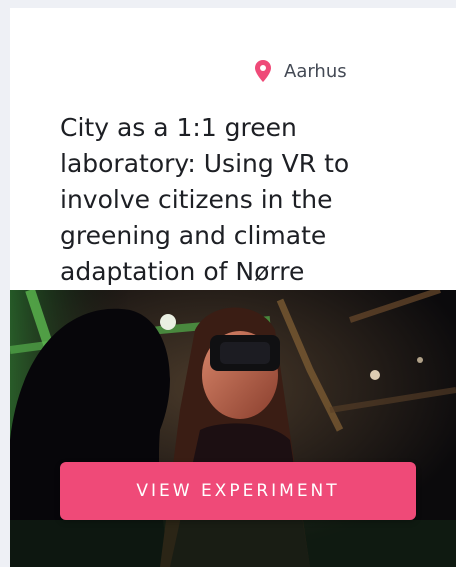 This screenshot has width=456, height=567. I want to click on location: Aarhus, so click(300, 71).